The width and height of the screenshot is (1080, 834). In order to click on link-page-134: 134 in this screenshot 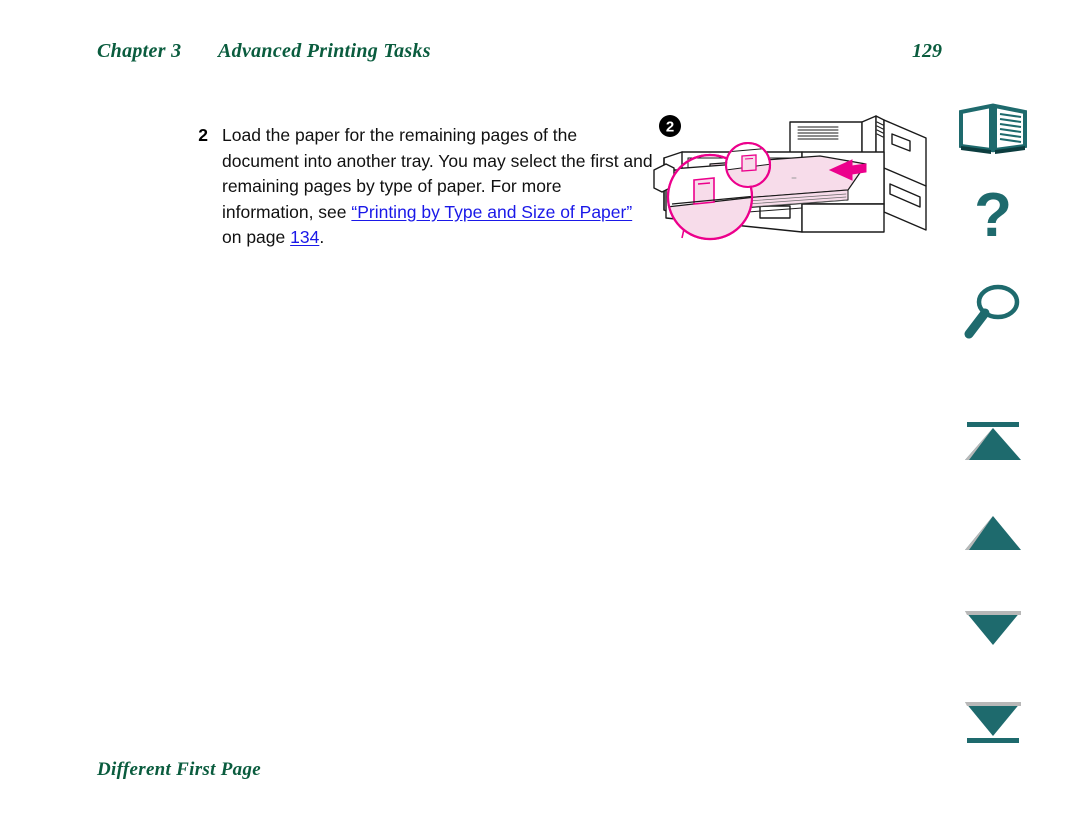, I will do `click(304, 237)`.